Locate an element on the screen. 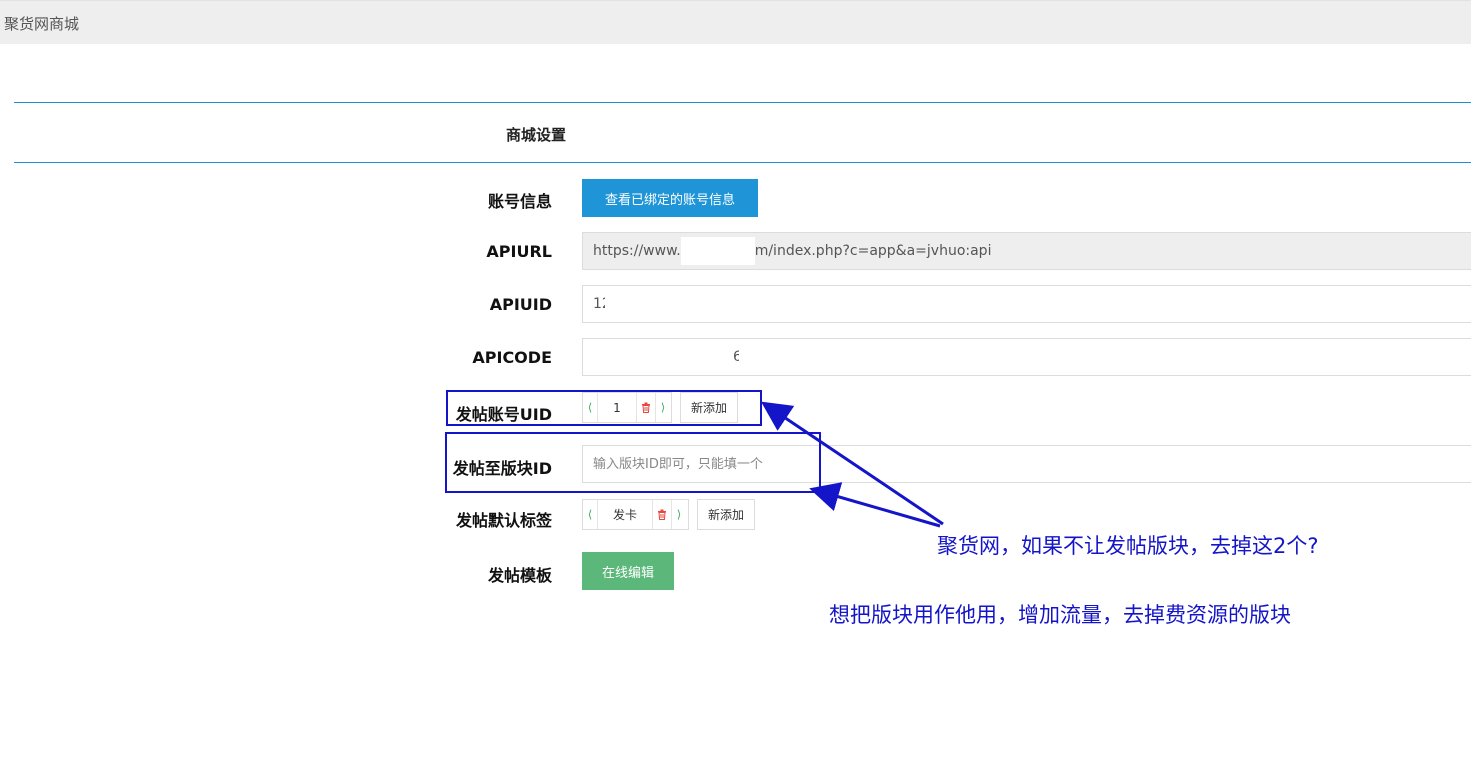 The height and width of the screenshot is (759, 1471). arrow-to-uid is located at coordinates (852, 463).